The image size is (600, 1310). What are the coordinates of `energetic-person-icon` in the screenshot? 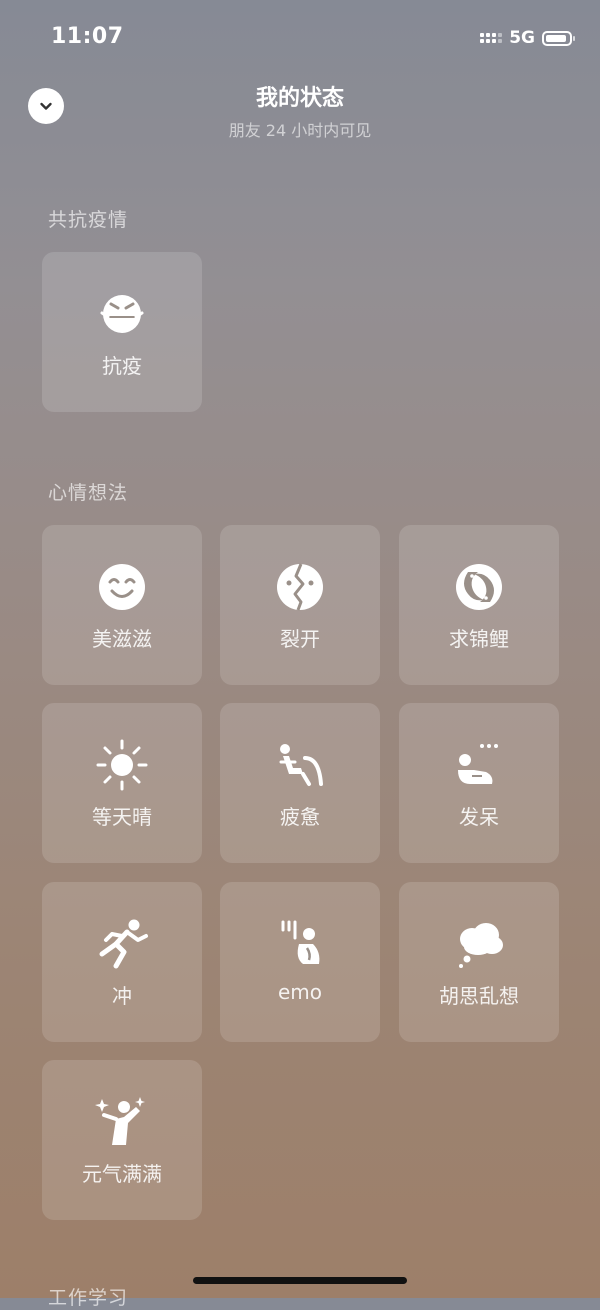 It's located at (120, 1121).